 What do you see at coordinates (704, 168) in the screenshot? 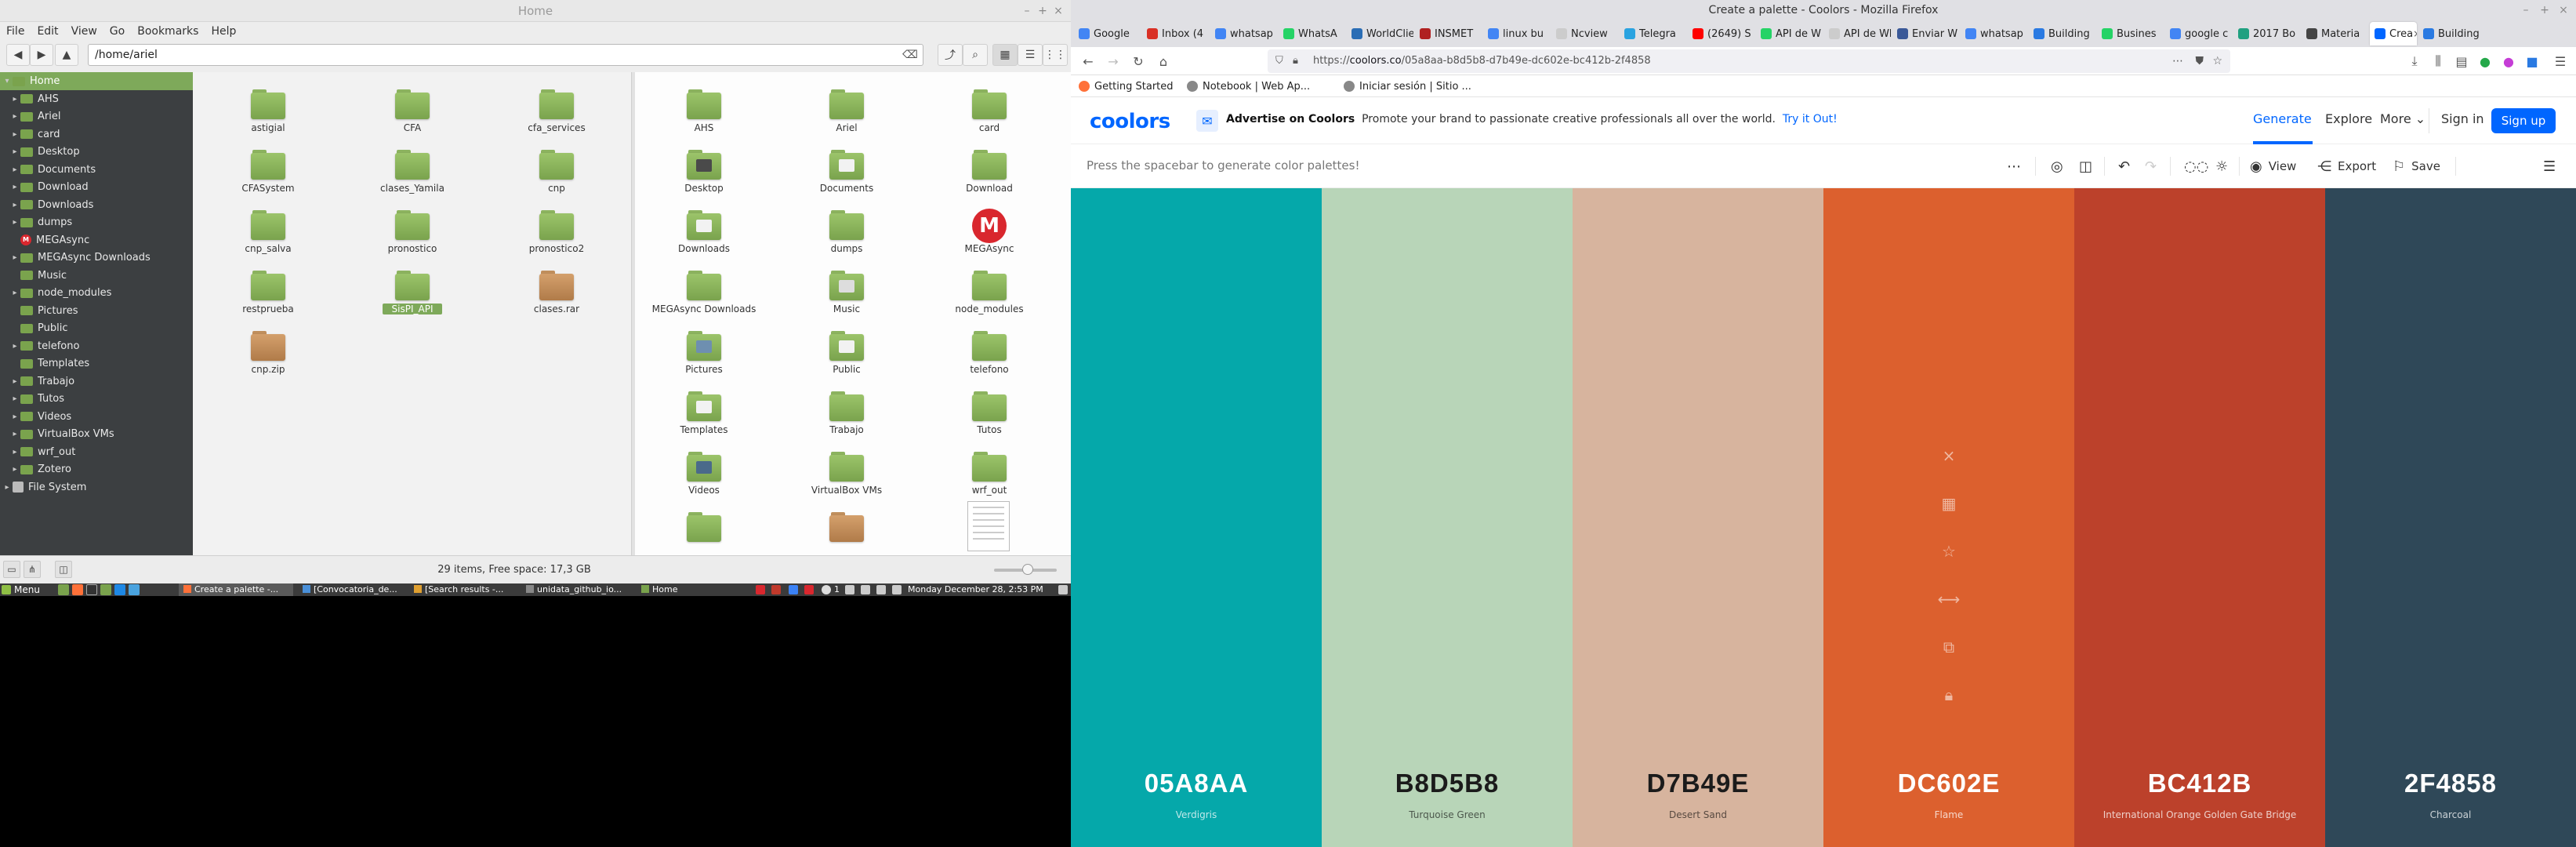
I see `folder-item: Desktop` at bounding box center [704, 168].